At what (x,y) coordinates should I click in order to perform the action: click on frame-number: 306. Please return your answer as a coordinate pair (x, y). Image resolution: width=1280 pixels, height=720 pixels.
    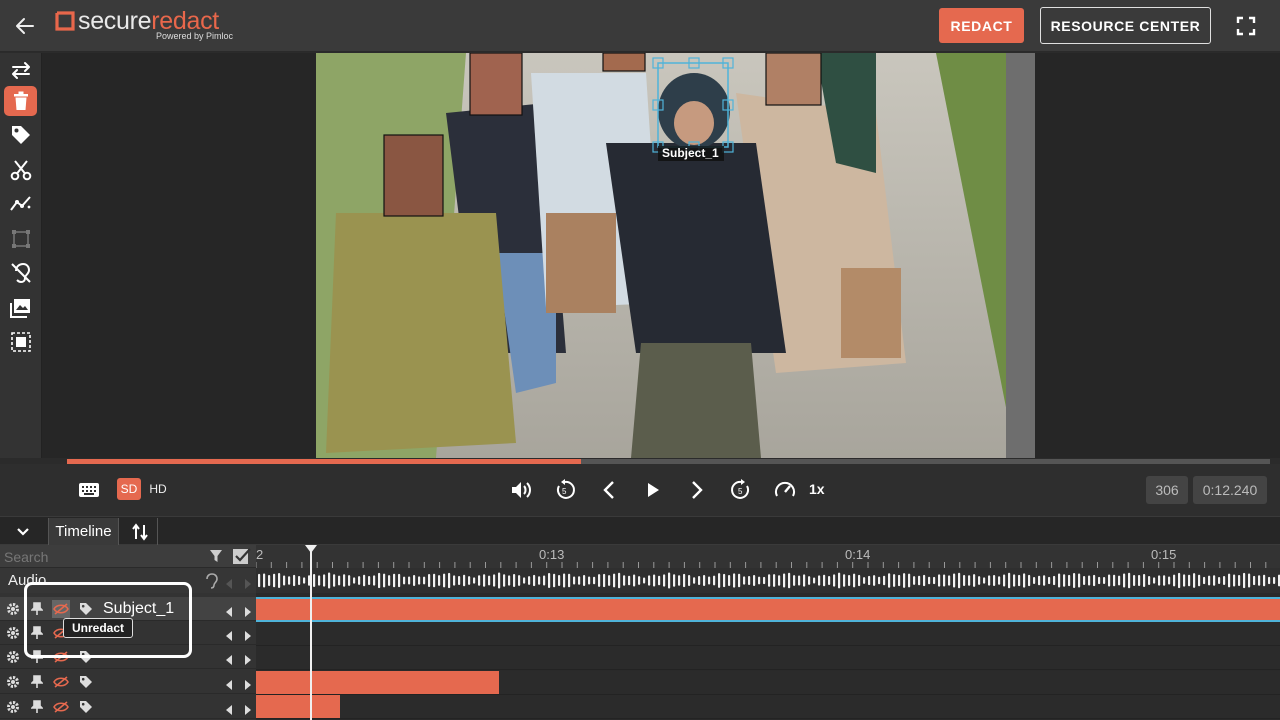
    Looking at the image, I should click on (1167, 490).